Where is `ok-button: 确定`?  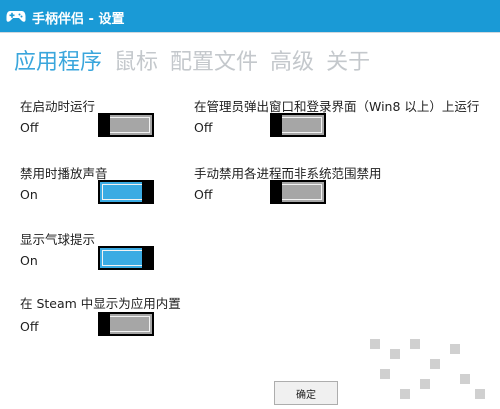 ok-button: 确定 is located at coordinates (306, 393).